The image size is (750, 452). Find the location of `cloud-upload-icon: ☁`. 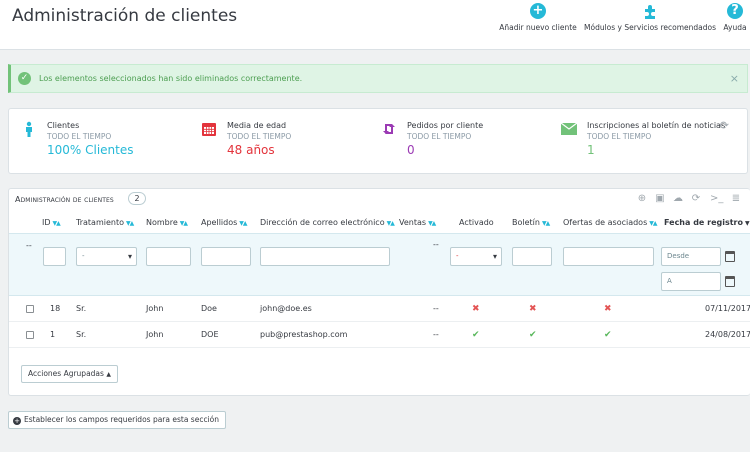

cloud-upload-icon: ☁ is located at coordinates (678, 199).